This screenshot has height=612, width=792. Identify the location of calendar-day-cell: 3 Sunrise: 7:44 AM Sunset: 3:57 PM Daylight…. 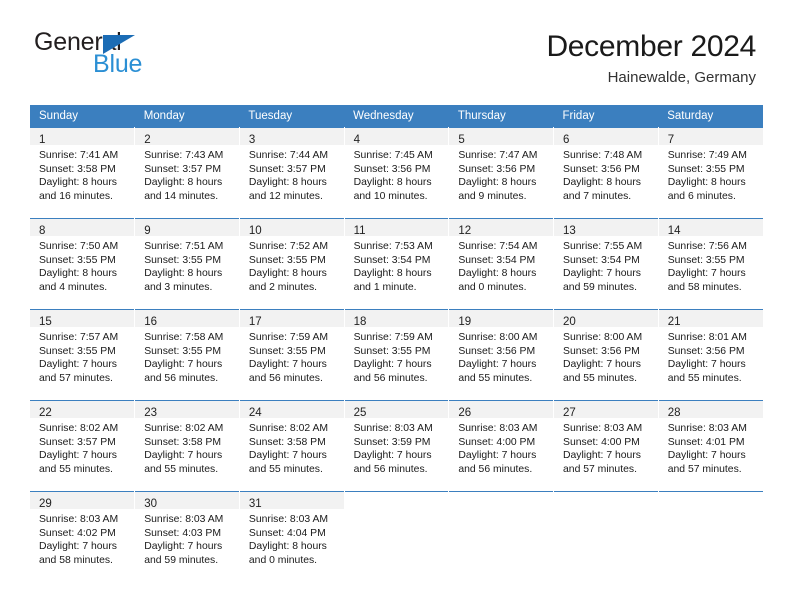
(292, 173).